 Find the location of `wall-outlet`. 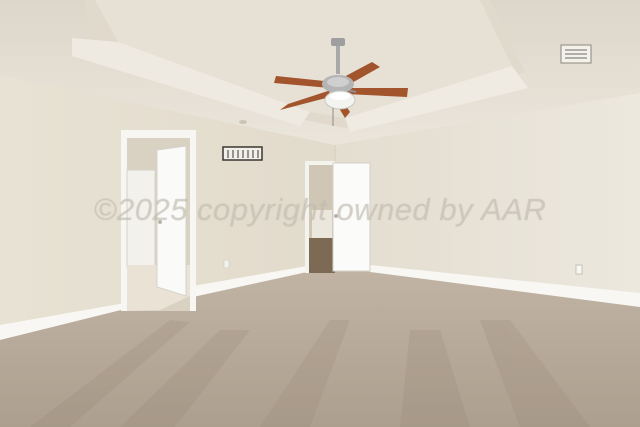

wall-outlet is located at coordinates (579, 269).